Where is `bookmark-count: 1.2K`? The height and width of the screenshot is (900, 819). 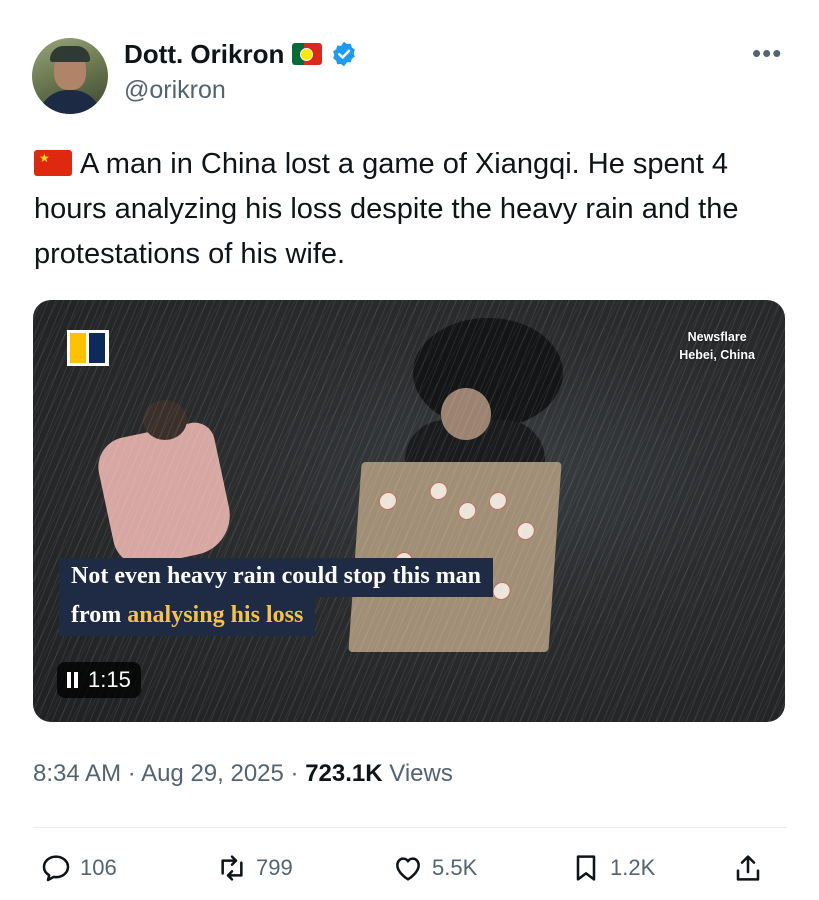 bookmark-count: 1.2K is located at coordinates (633, 867).